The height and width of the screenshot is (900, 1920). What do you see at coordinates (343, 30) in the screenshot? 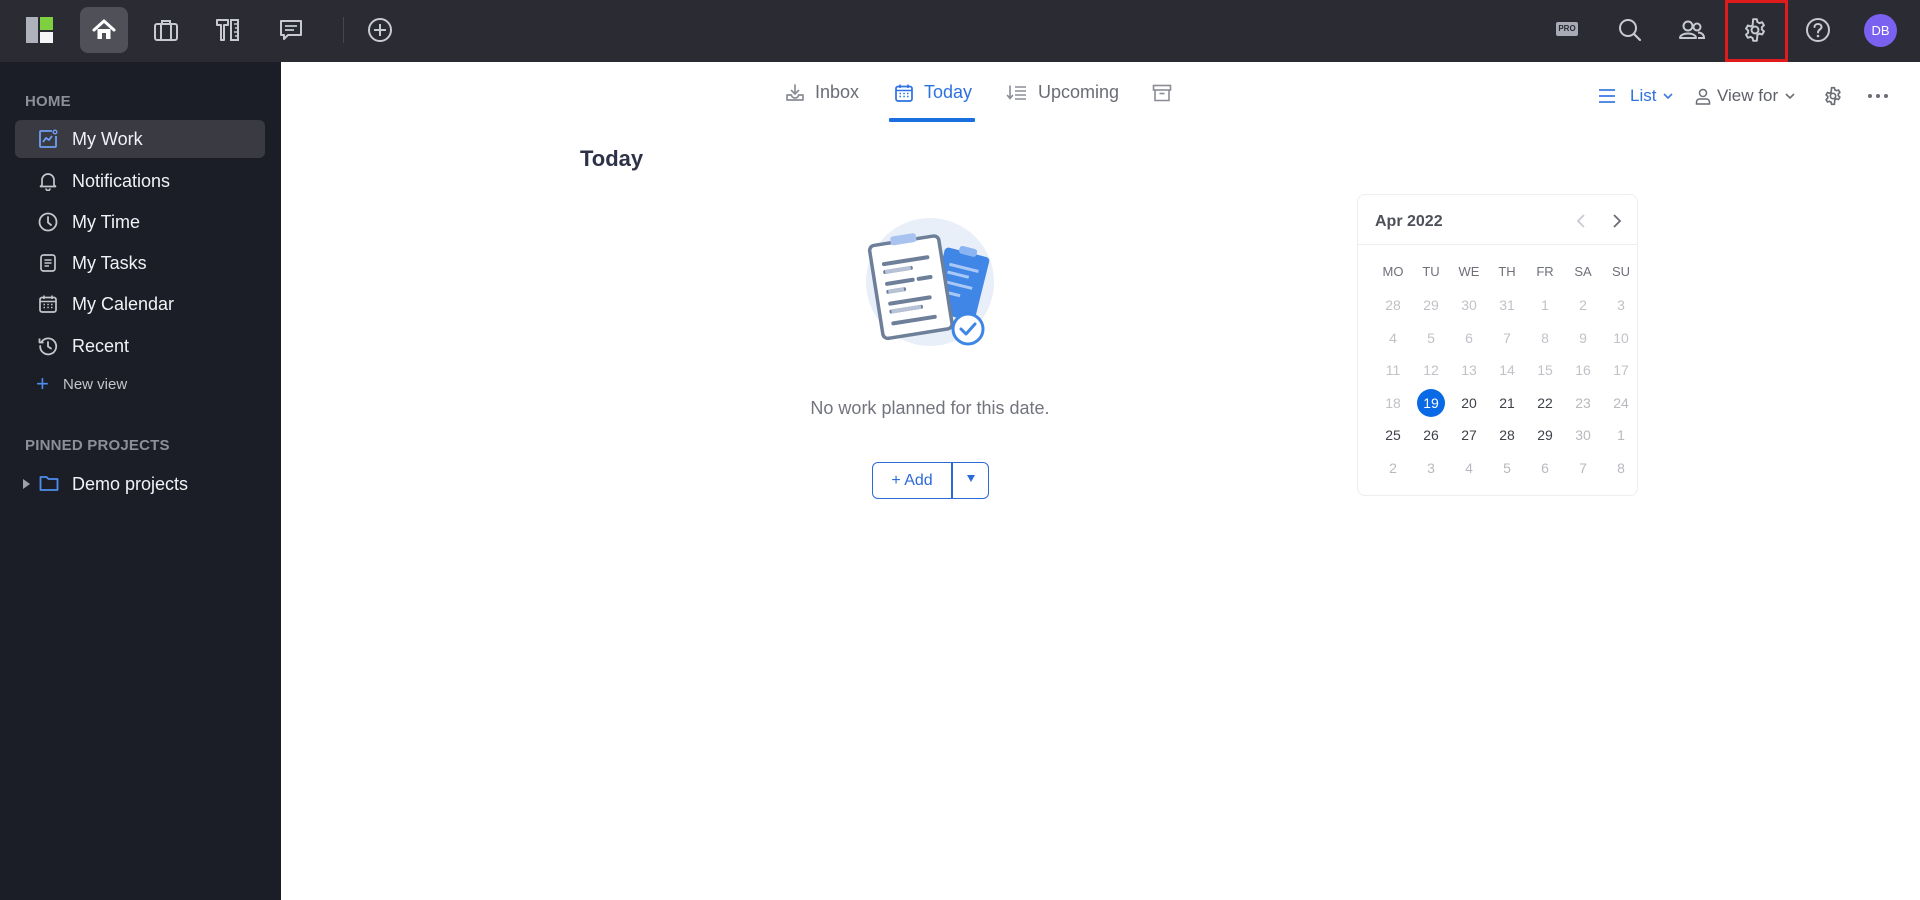
I see `divider` at bounding box center [343, 30].